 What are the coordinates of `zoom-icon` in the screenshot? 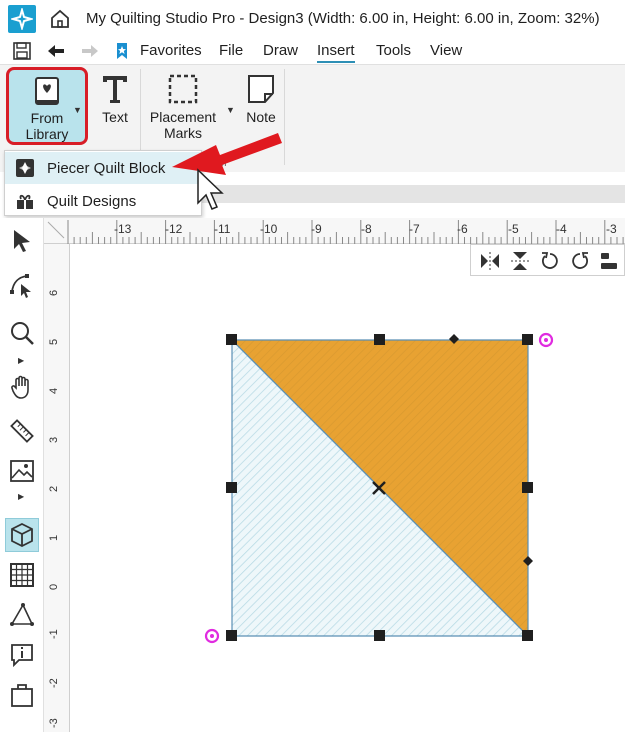 It's located at (22, 333).